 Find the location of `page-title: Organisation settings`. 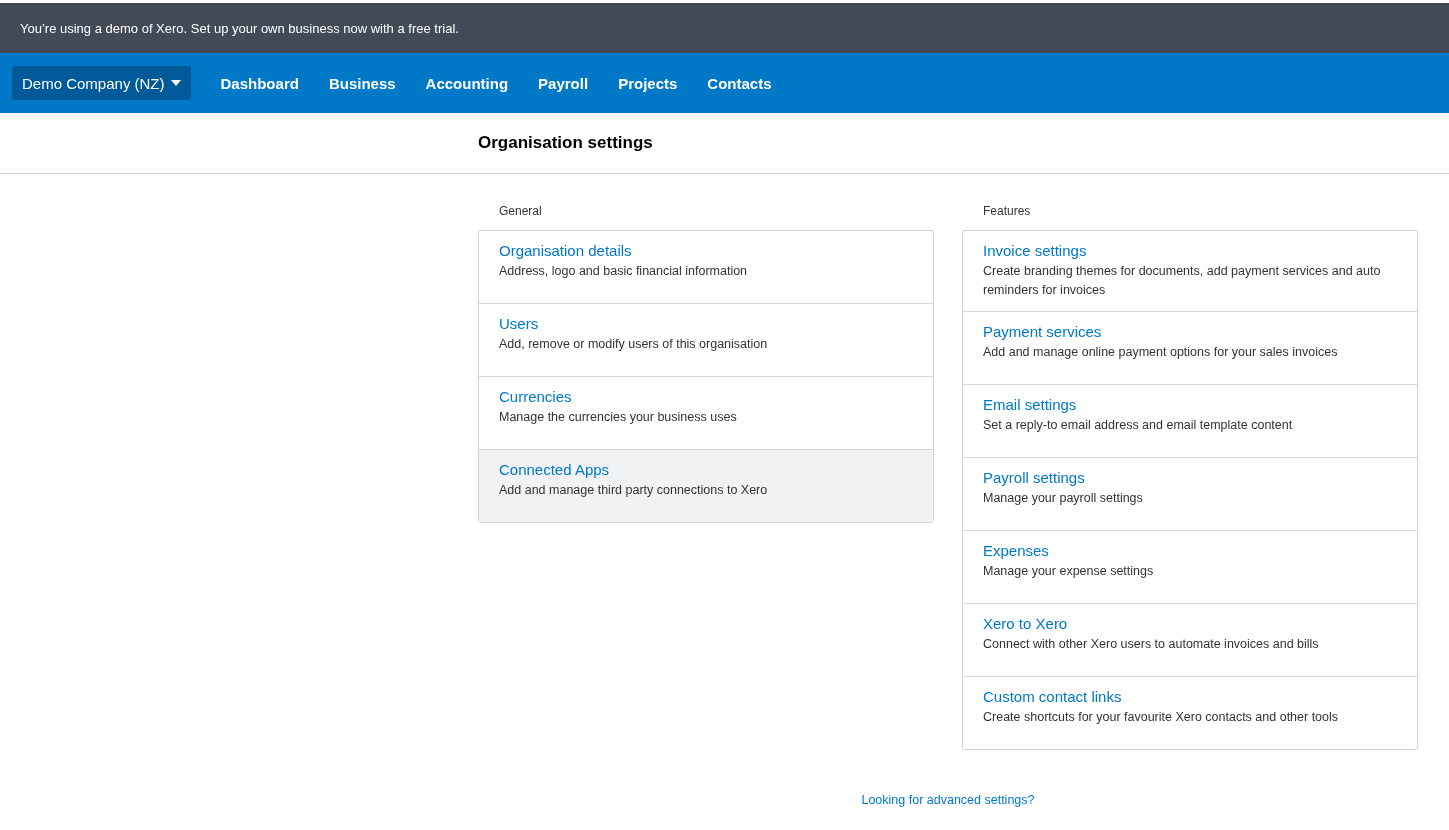

page-title: Organisation settings is located at coordinates (565, 143).